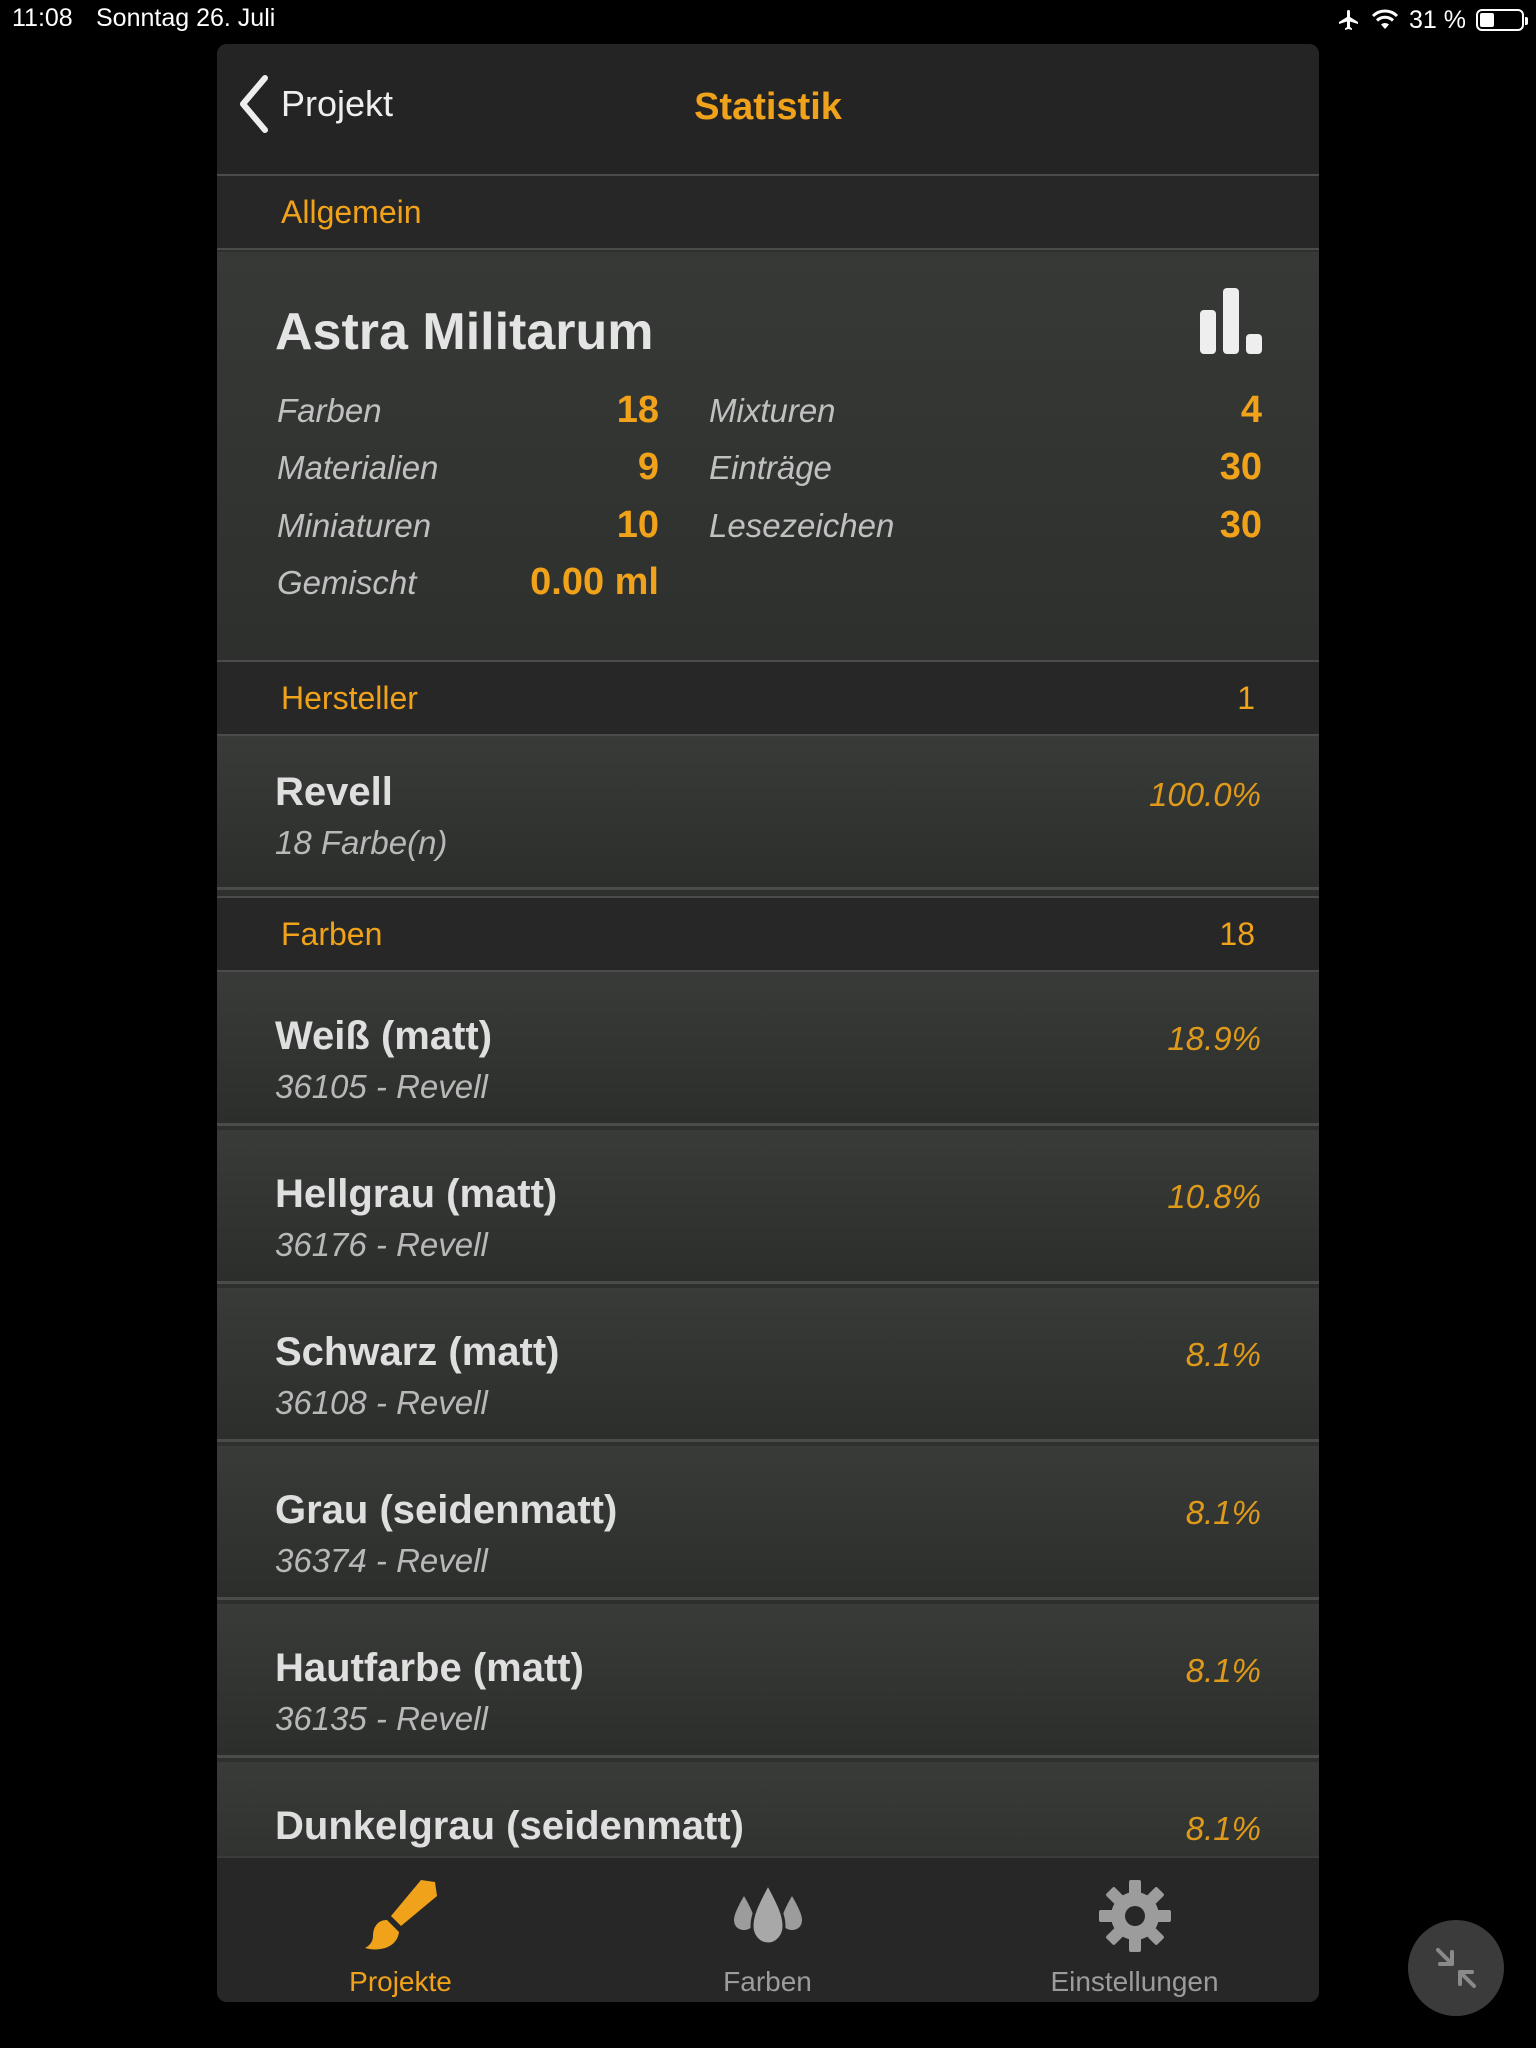 This screenshot has height=2048, width=1536. I want to click on status-date: Sonntag 26. Juli, so click(186, 18).